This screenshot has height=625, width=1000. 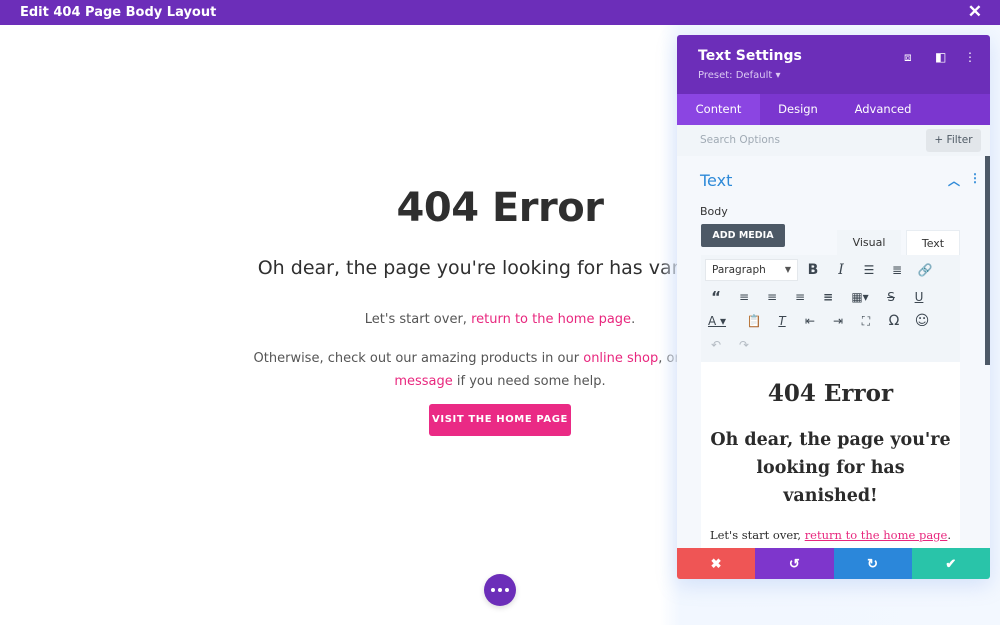 What do you see at coordinates (897, 270) in the screenshot?
I see `numbered-list-icon: ≣` at bounding box center [897, 270].